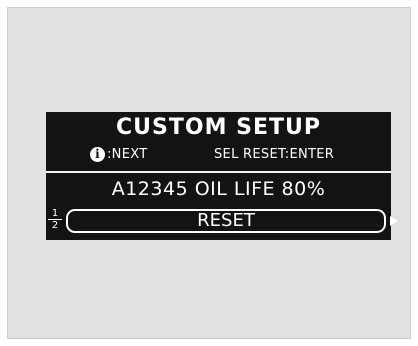  Describe the element at coordinates (226, 221) in the screenshot. I see `reset-button: RESET` at that location.